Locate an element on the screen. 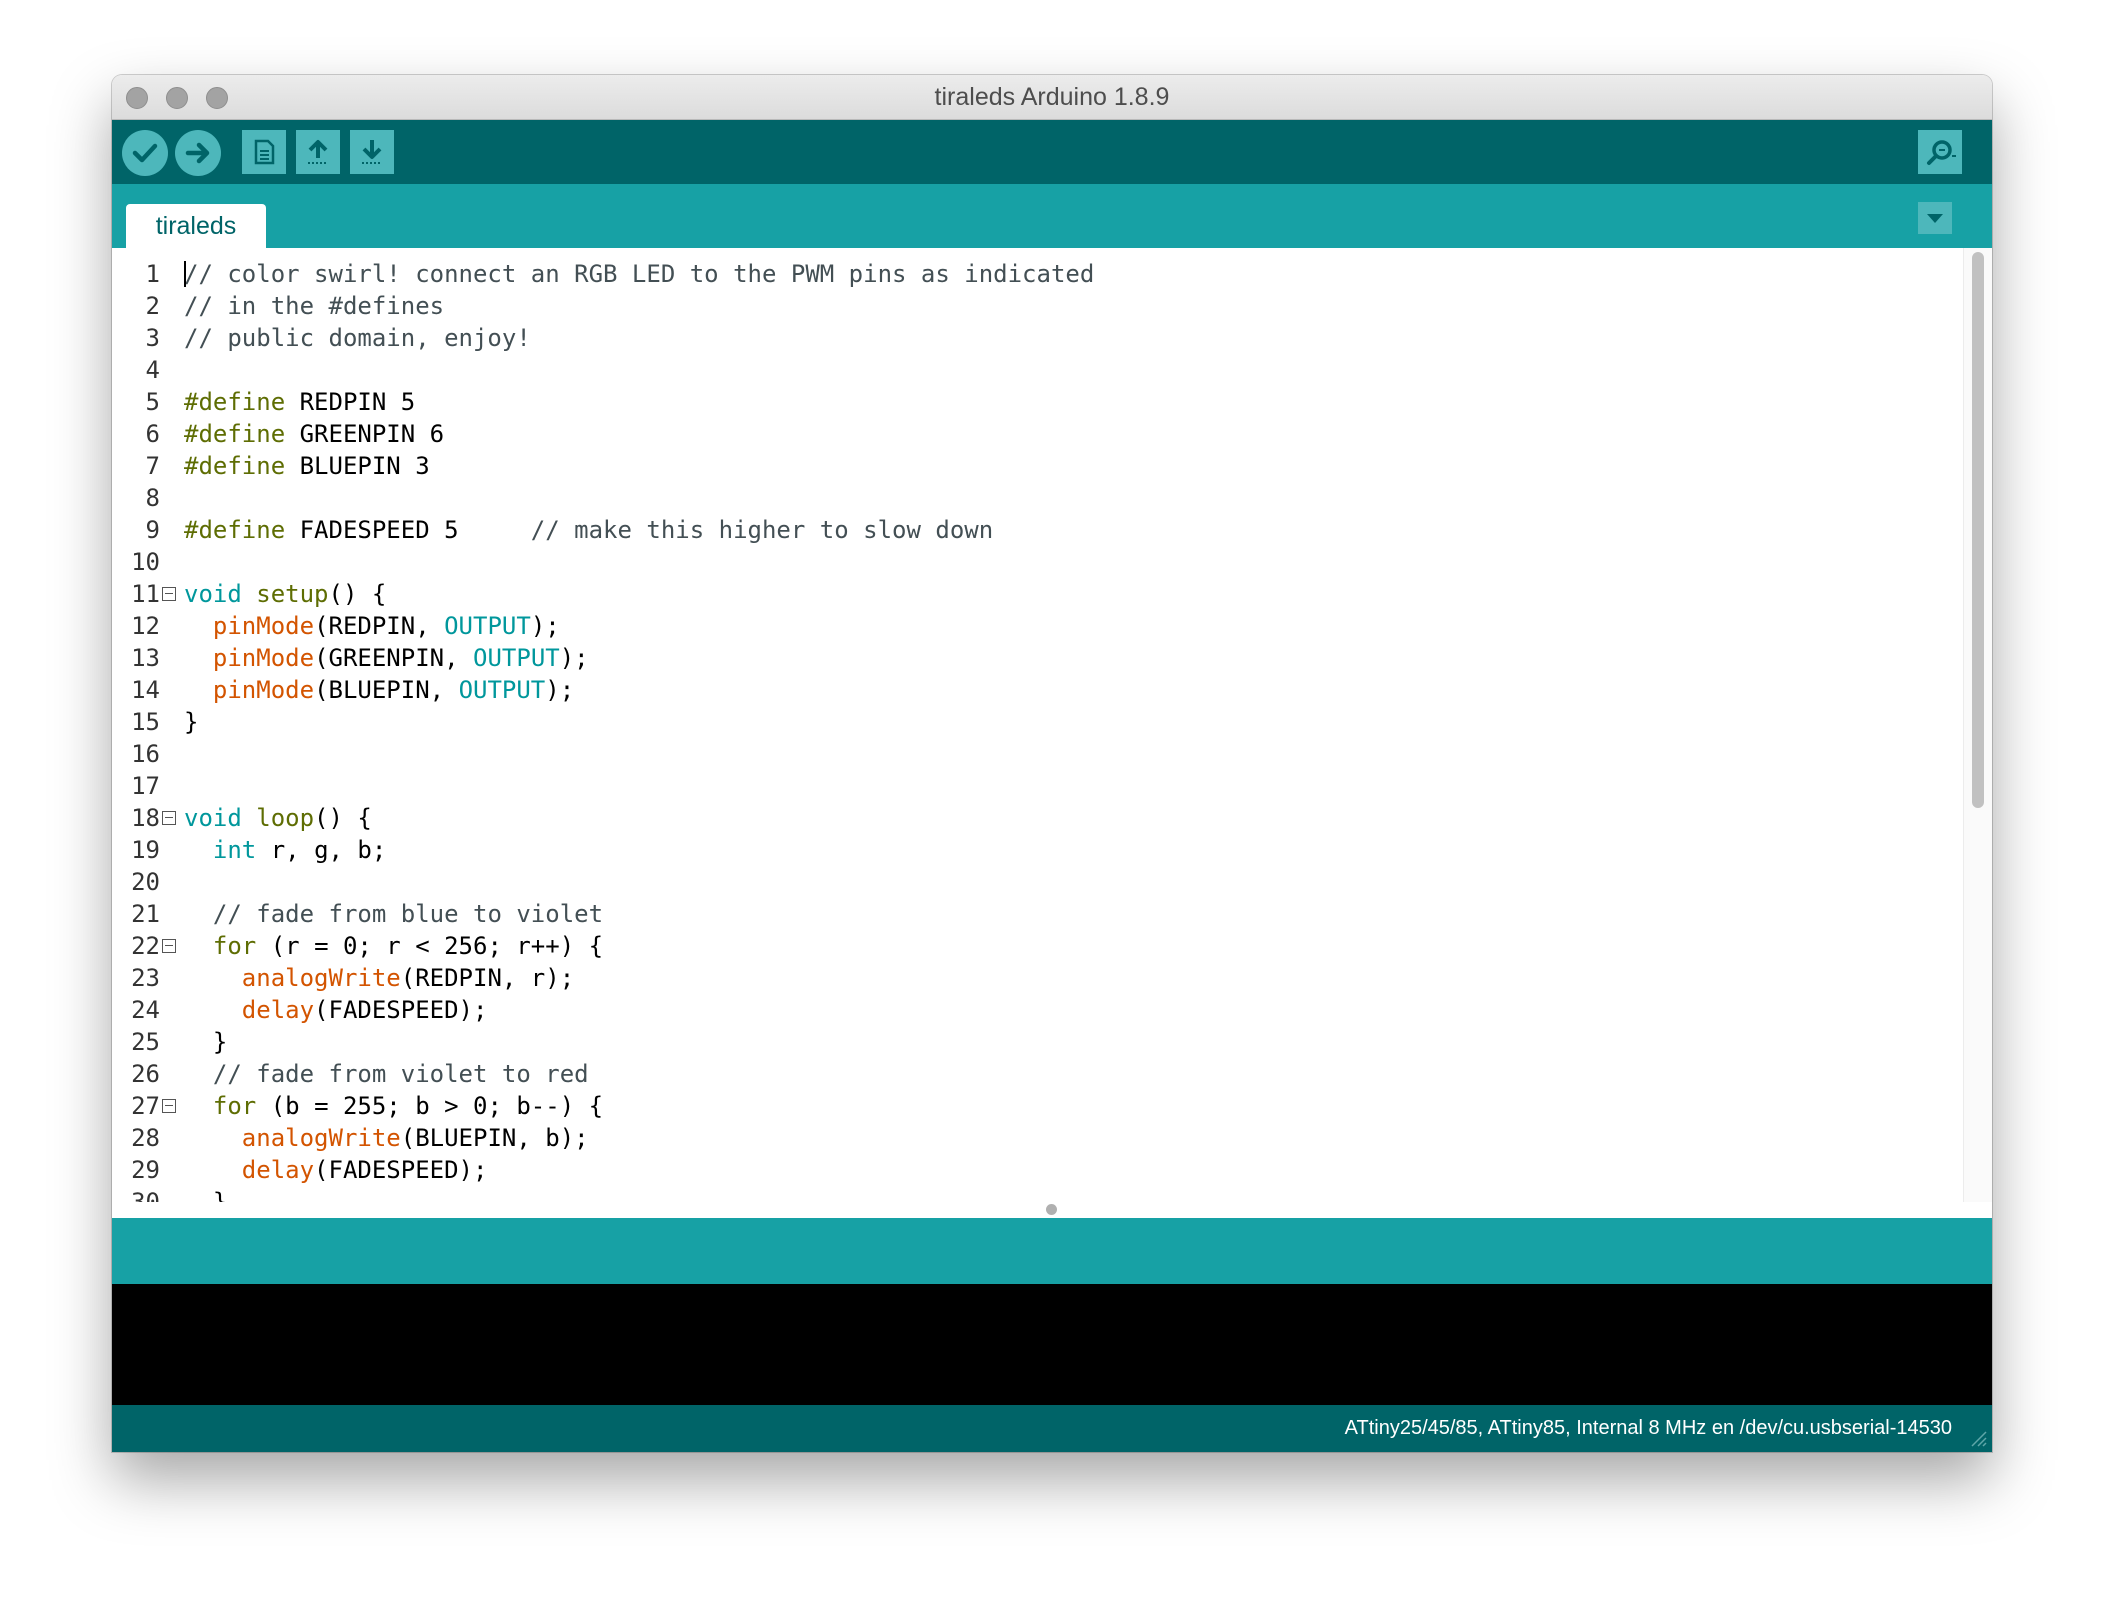 This screenshot has width=2102, height=1598. line-number: 6 is located at coordinates (152, 434).